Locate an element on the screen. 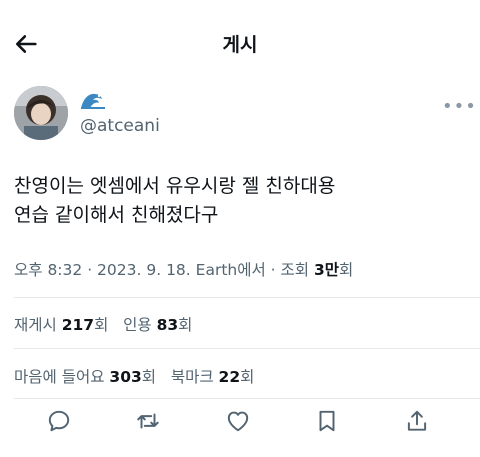 The image size is (480, 457). post-meta: 오후 8:32 · 2023. 9. 18. Earth에서 · 조회 3만회 is located at coordinates (183, 269).